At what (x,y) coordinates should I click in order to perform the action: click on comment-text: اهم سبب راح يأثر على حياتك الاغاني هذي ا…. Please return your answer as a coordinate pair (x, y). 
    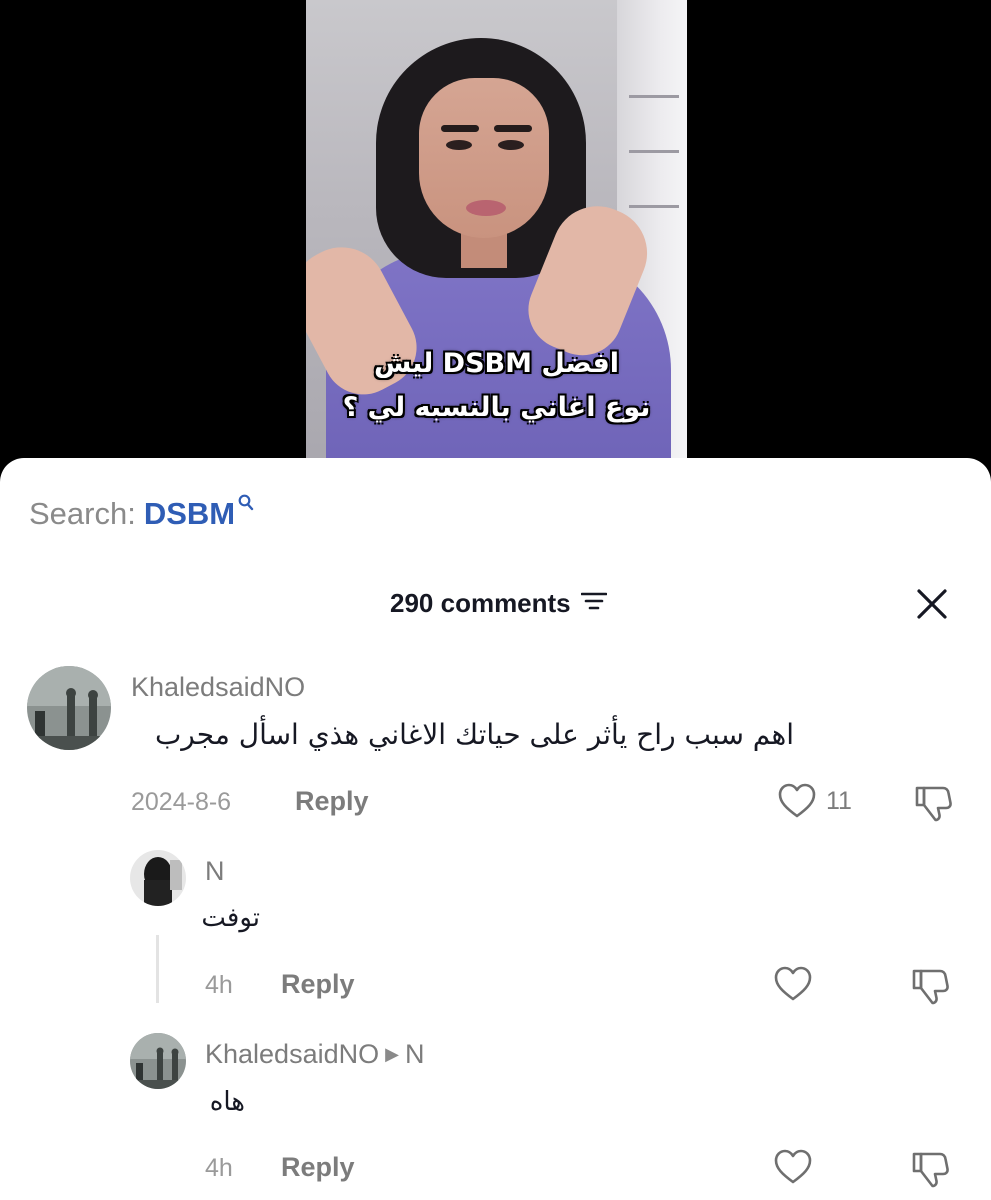
    Looking at the image, I should click on (474, 734).